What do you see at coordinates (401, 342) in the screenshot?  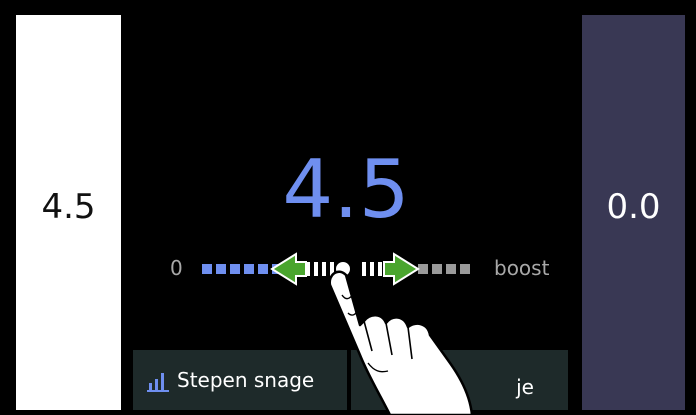 I see `hand-gesture-icon` at bounding box center [401, 342].